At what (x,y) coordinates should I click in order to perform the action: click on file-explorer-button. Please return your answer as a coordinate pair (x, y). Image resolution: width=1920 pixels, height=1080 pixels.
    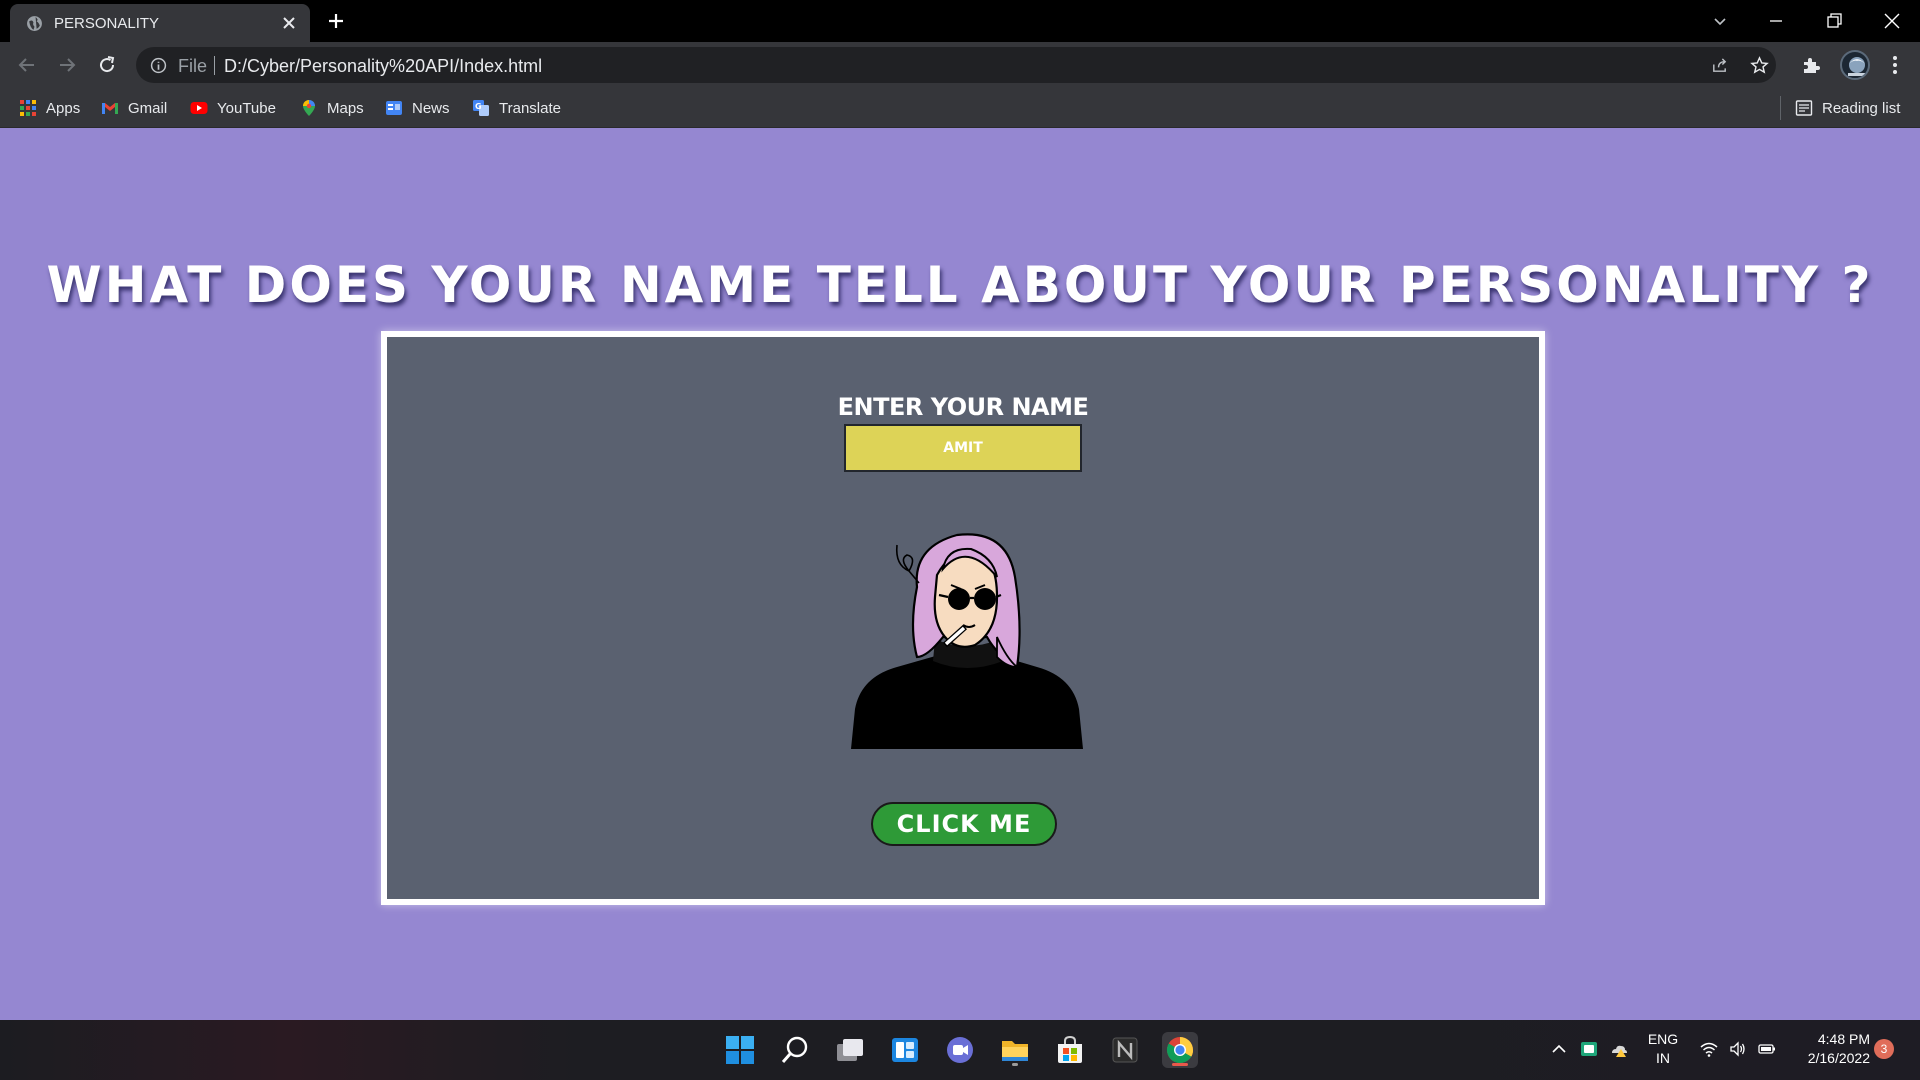
    Looking at the image, I should click on (1015, 1050).